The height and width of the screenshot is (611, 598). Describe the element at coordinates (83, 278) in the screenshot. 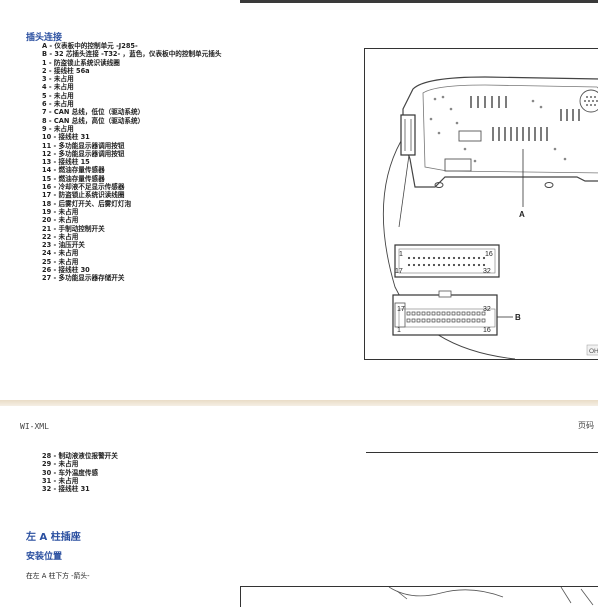

I see `pin-list-item: 27 - 多功能显示器存储开关` at that location.